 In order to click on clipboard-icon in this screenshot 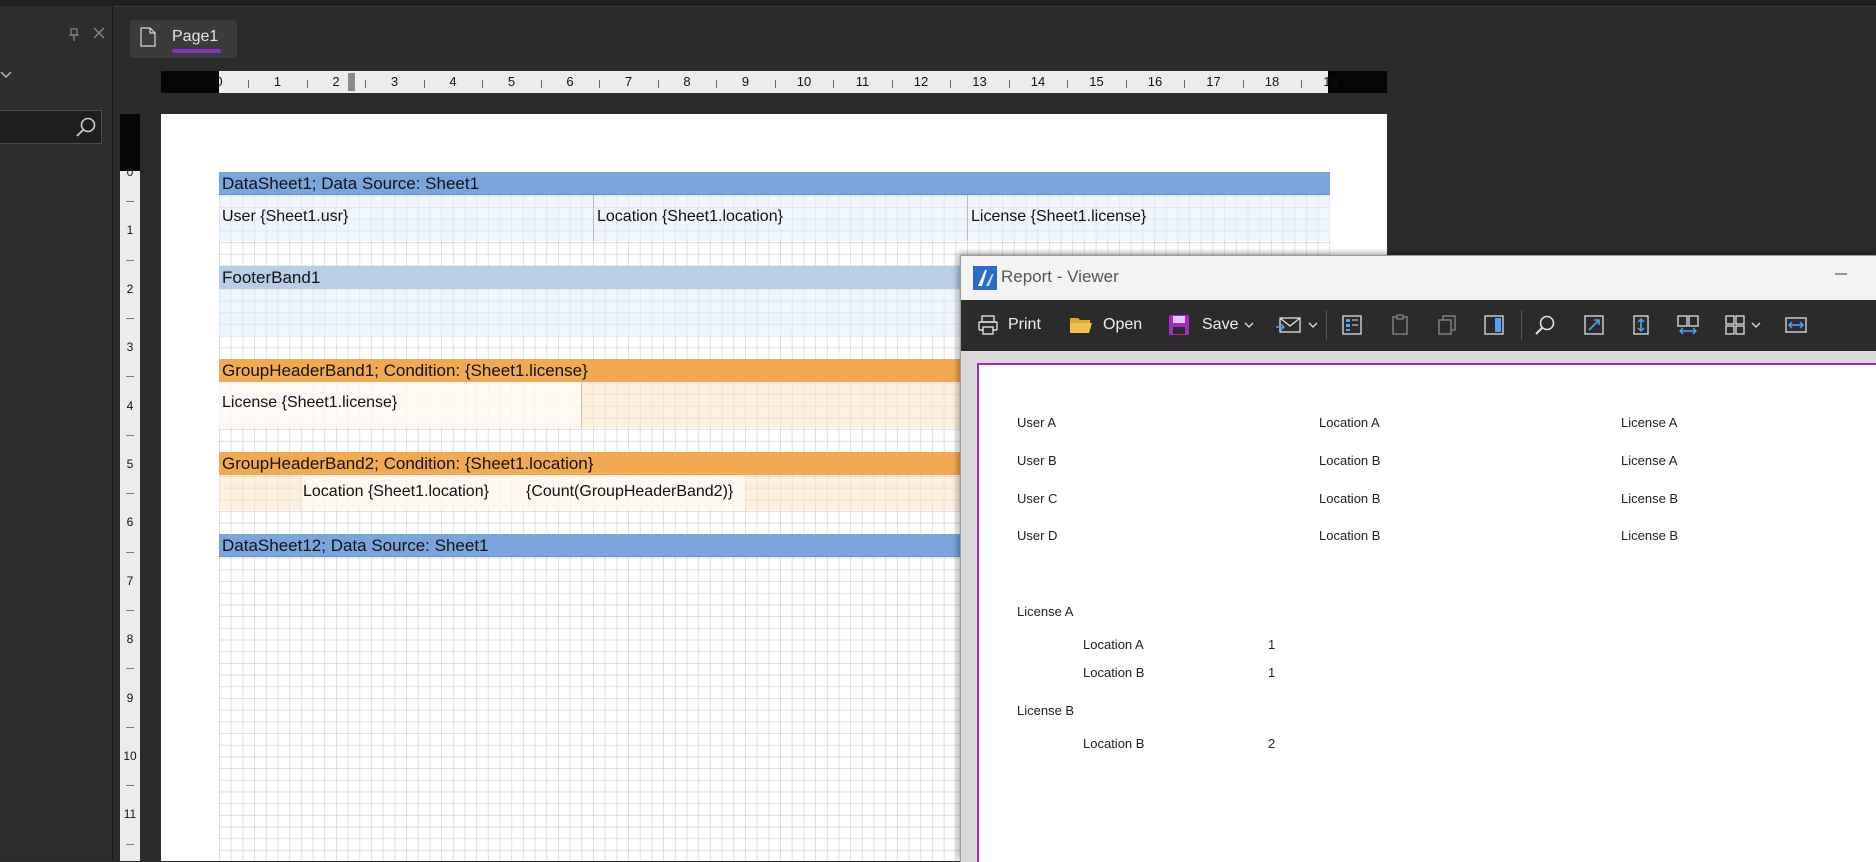, I will do `click(1400, 325)`.